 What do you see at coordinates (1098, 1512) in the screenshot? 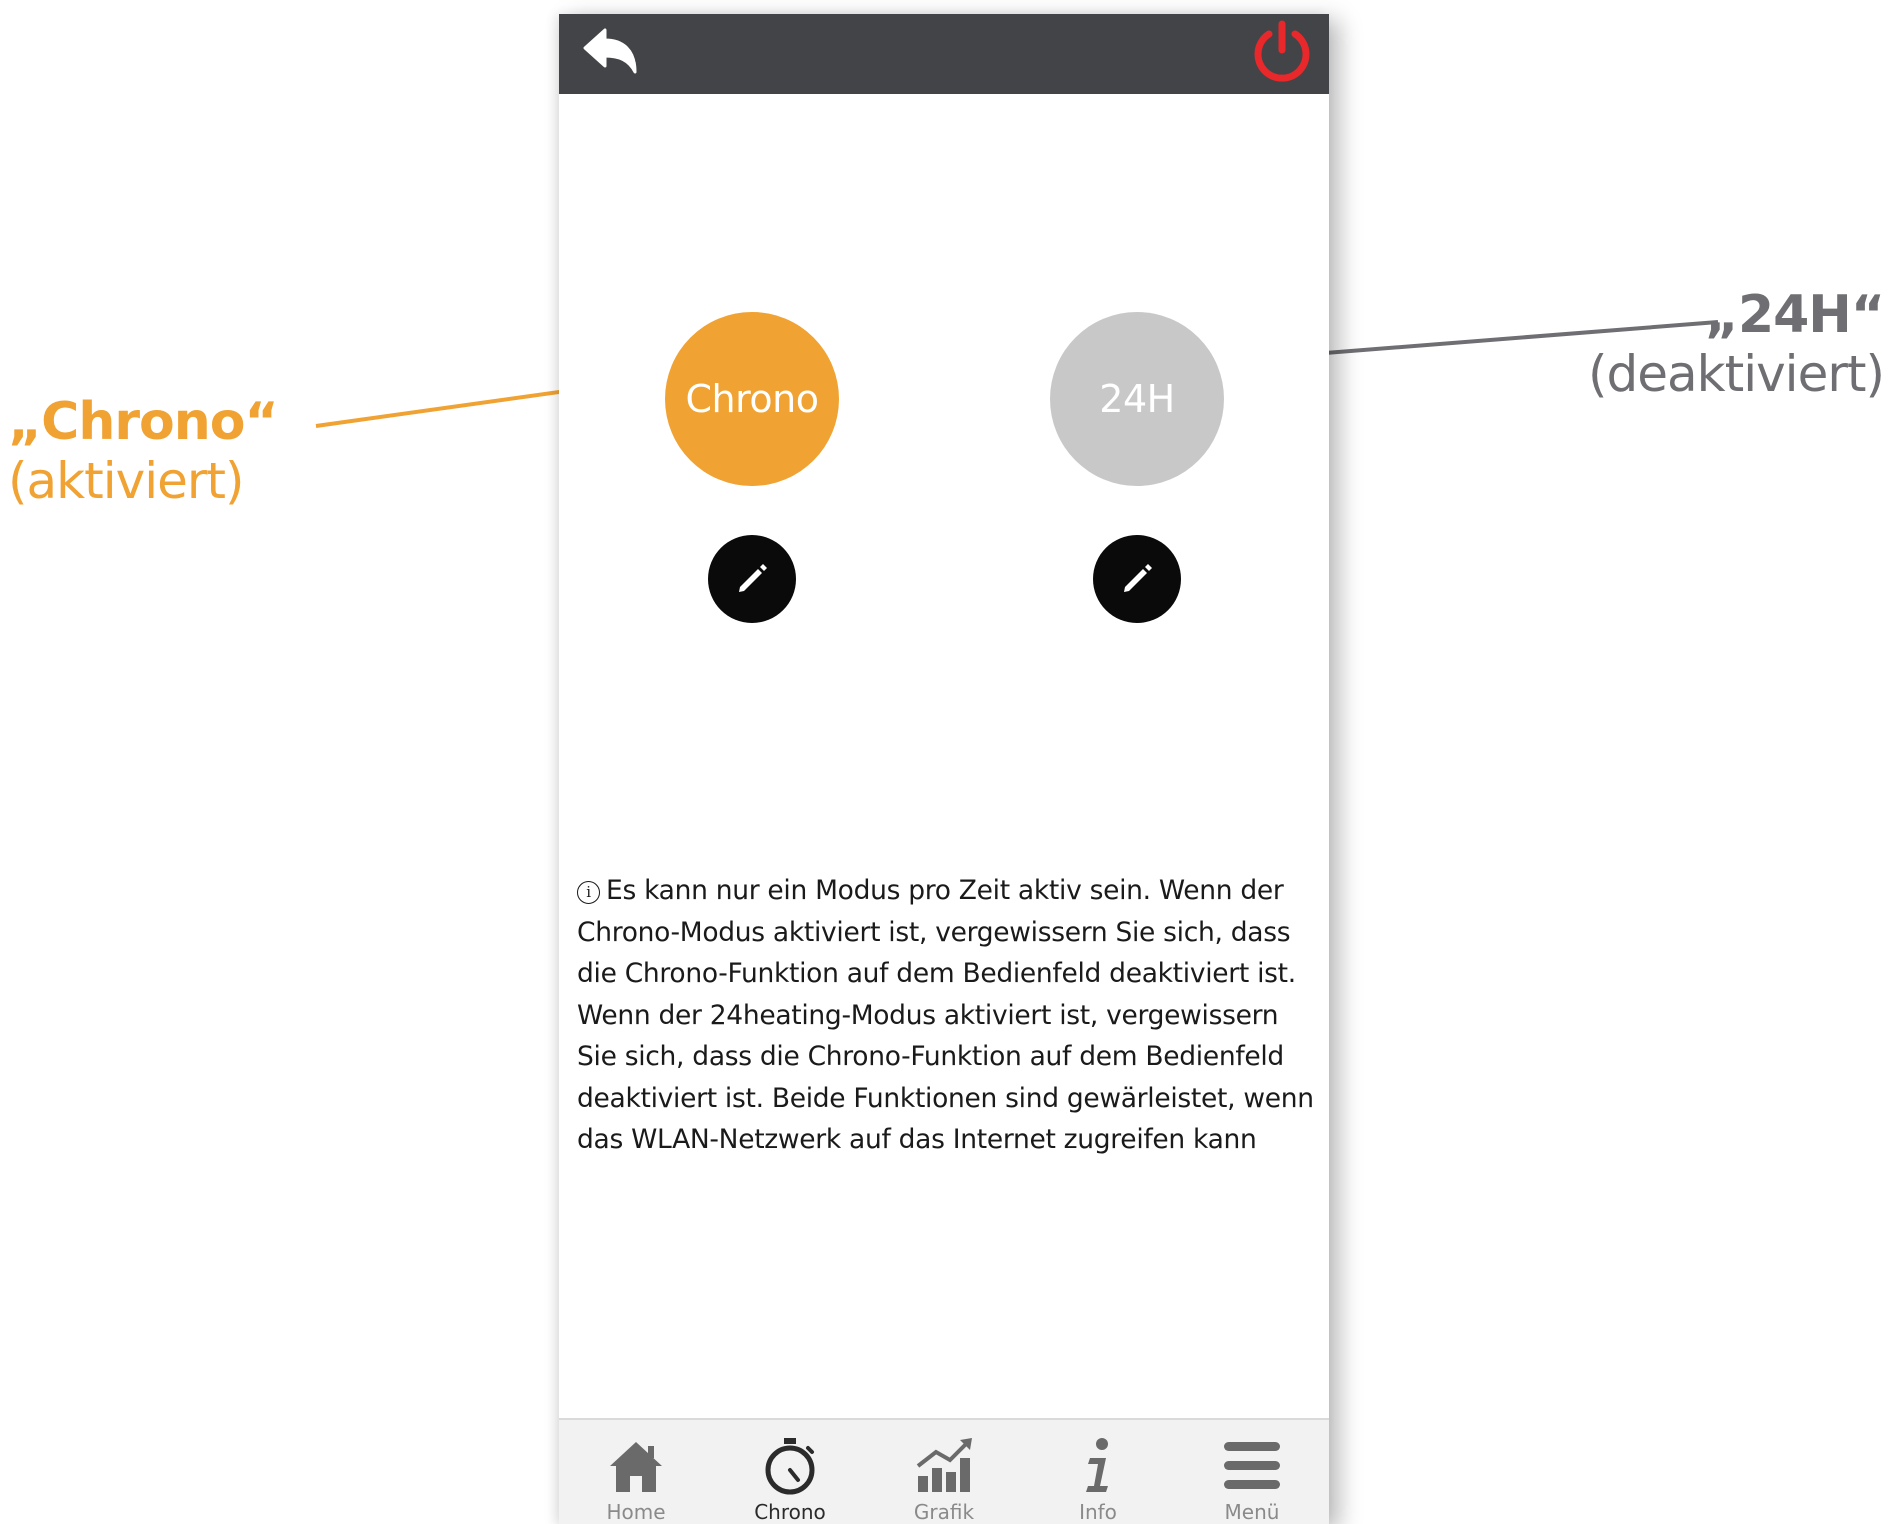
I see `nav-info-label: Info` at bounding box center [1098, 1512].